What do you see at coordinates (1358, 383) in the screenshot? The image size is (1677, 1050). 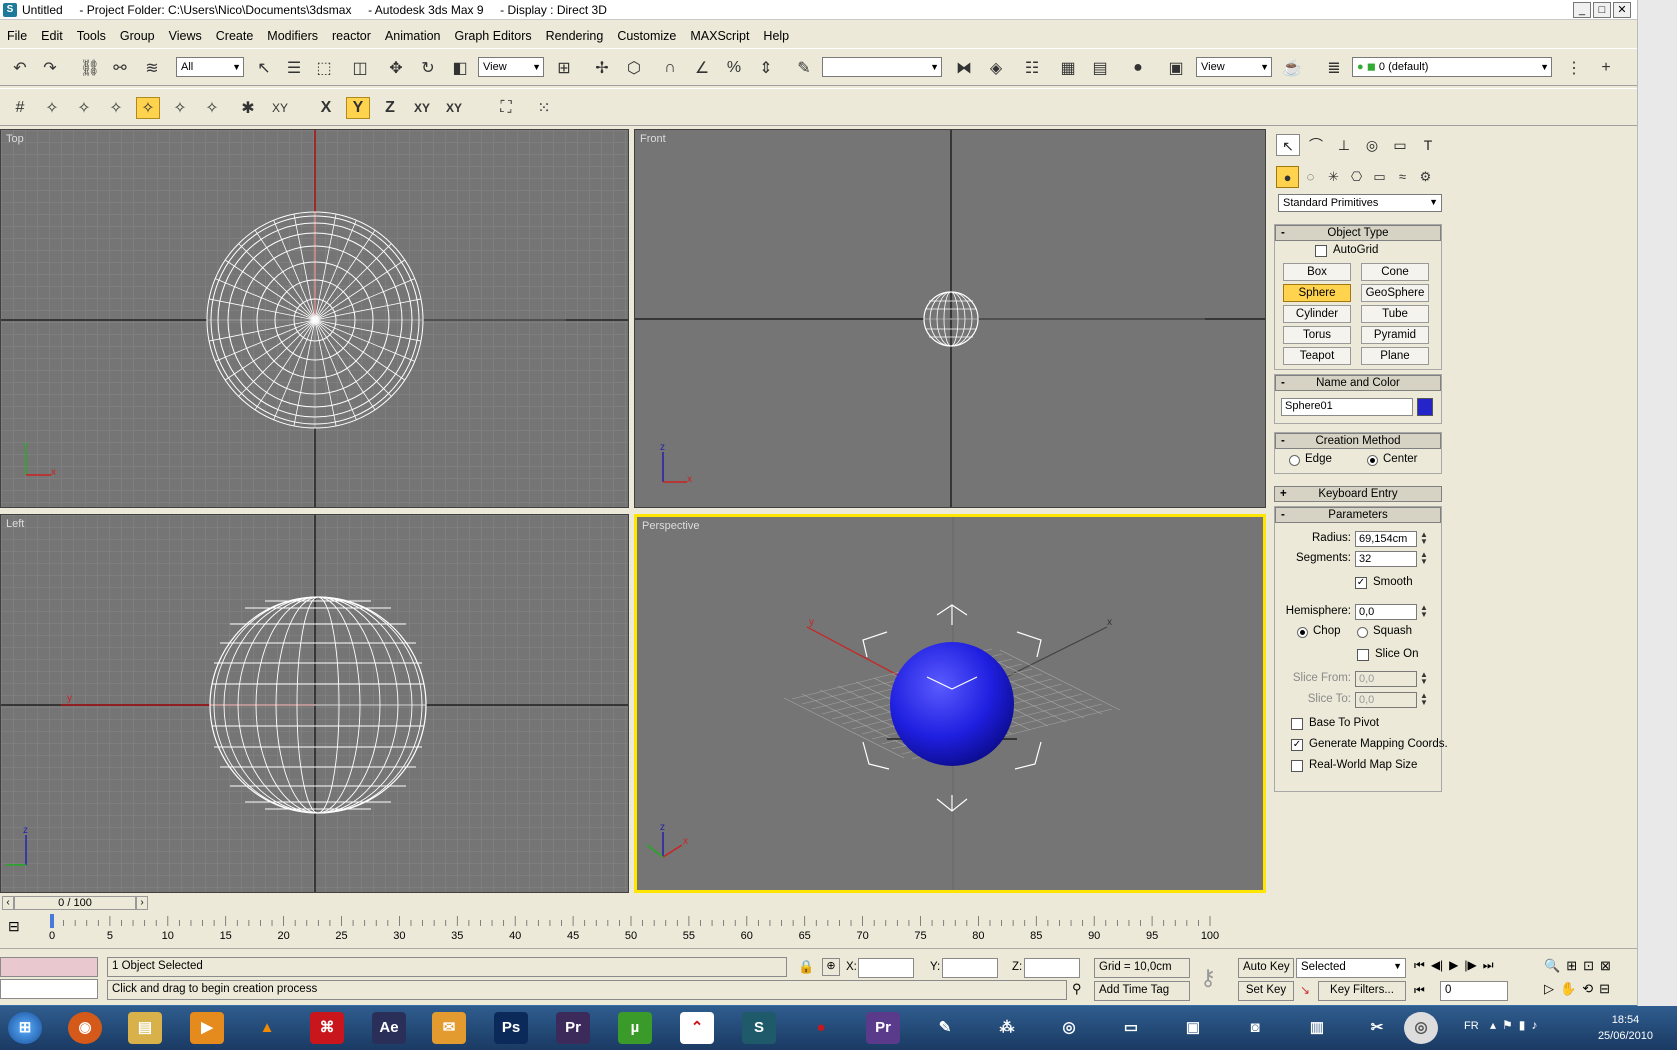 I see `name-color-header: - Name and Color` at bounding box center [1358, 383].